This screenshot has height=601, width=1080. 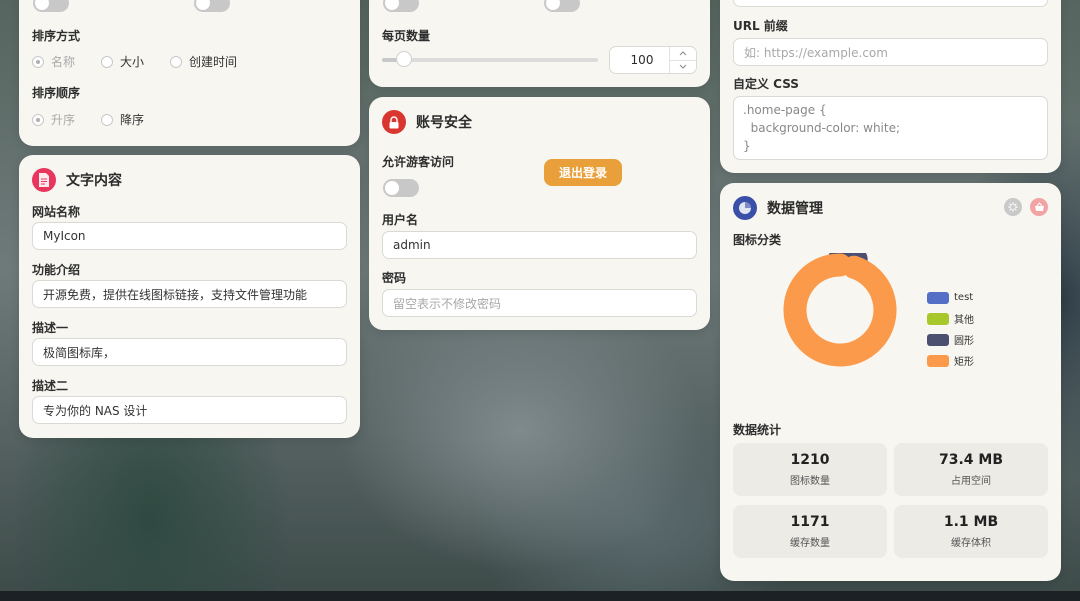 I want to click on stats-label: 数据统计, so click(x=757, y=430).